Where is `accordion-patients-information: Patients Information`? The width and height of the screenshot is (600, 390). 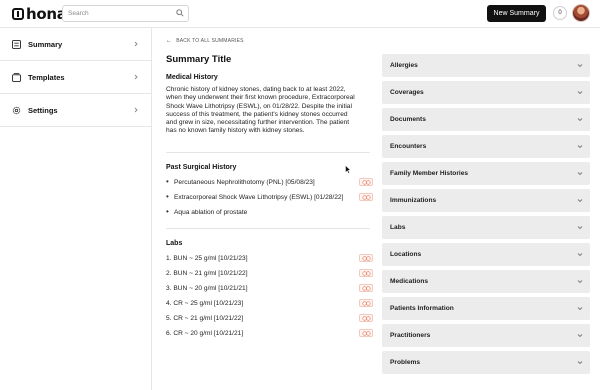
accordion-patients-information: Patients Information is located at coordinates (486, 308).